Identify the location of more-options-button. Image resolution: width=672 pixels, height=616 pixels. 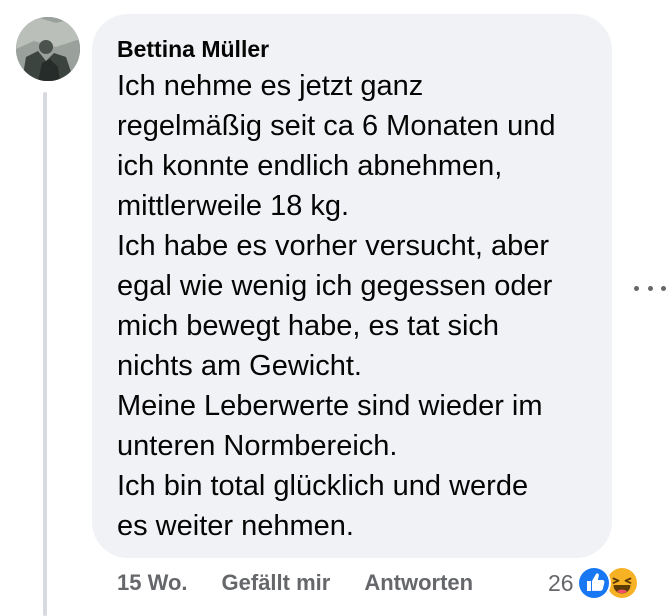
(650, 288).